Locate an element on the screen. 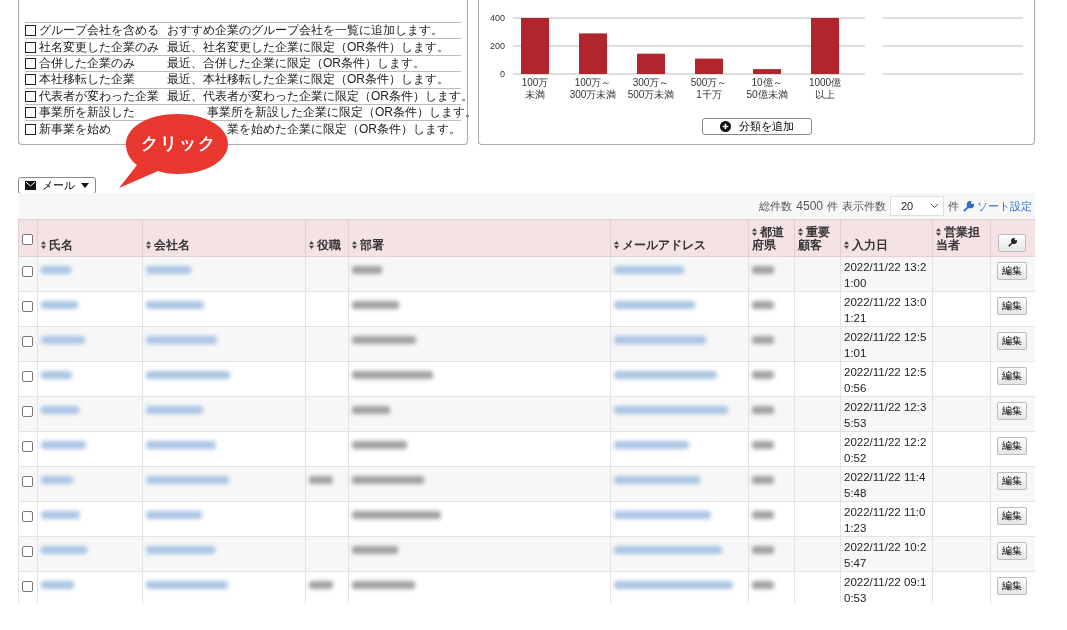 The width and height of the screenshot is (1067, 630). date-cell-text: 2022/11/22 13:01:21 is located at coordinates (886, 310).